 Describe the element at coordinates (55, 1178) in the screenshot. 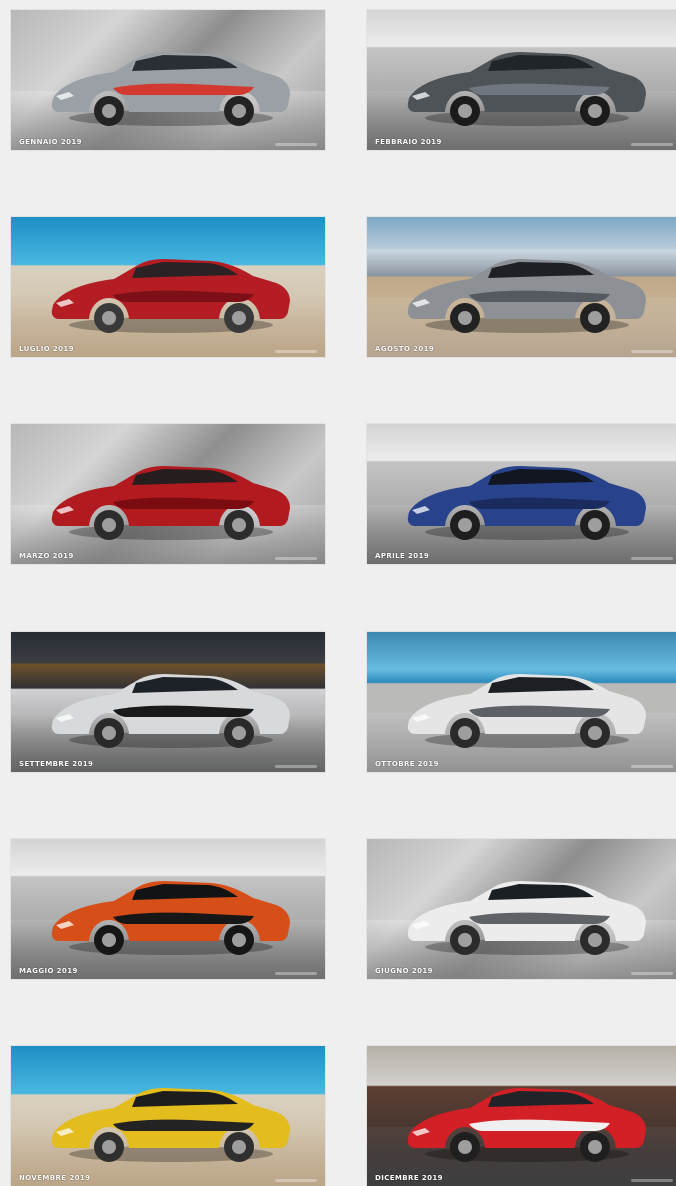

I see `month-label: NOVEMBRE 2019` at that location.